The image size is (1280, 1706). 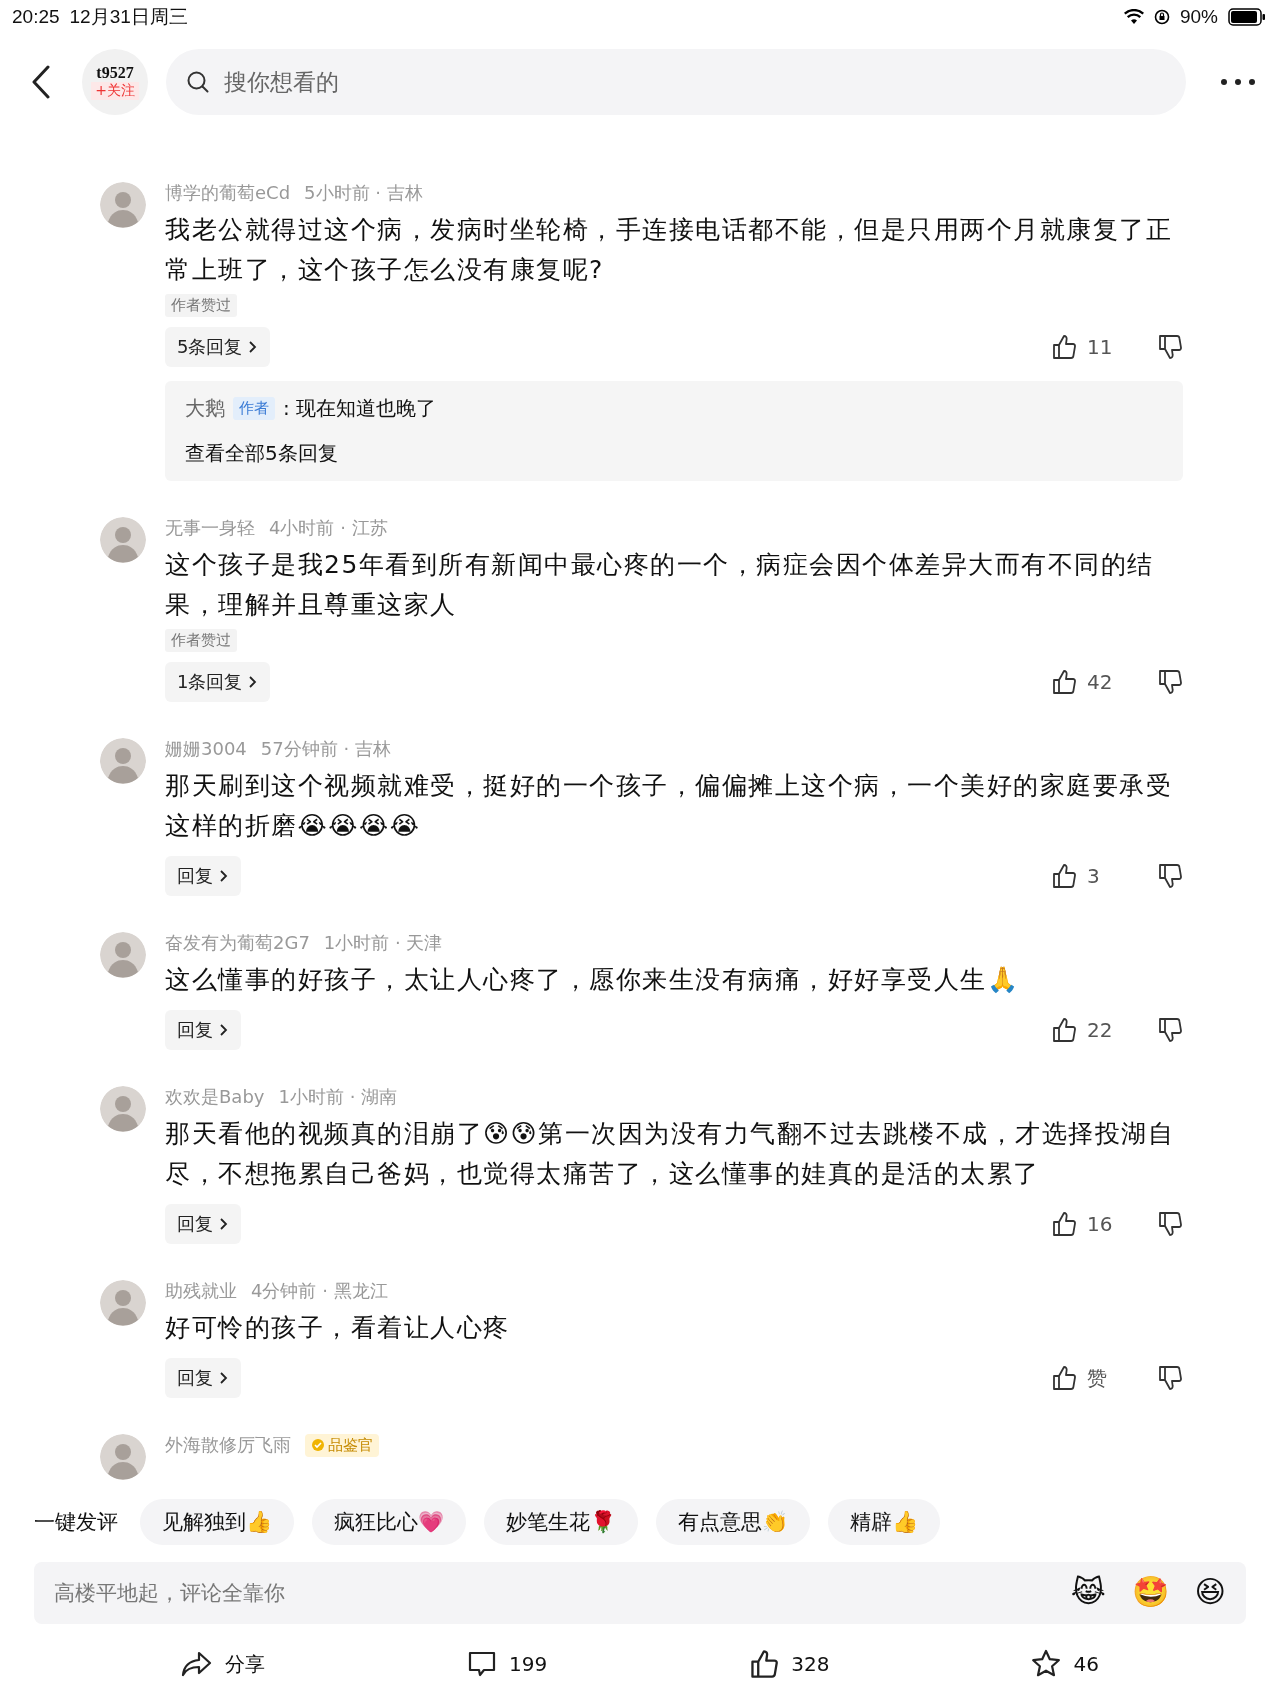 I want to click on share-icon, so click(x=197, y=1664).